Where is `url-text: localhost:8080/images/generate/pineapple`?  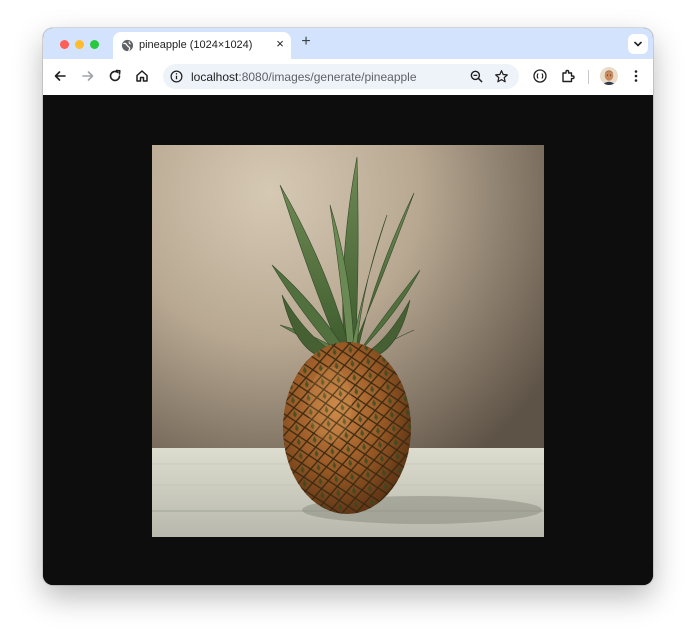
url-text: localhost:8080/images/generate/pineapple is located at coordinates (304, 77).